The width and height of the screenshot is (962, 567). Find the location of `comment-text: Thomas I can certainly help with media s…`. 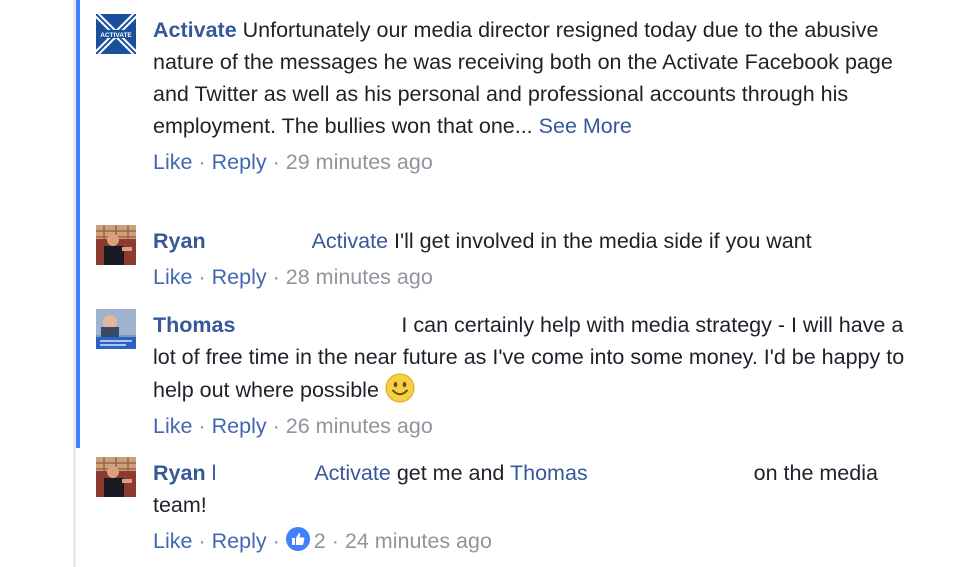

comment-text: Thomas I can certainly help with media s… is located at coordinates (538, 357).